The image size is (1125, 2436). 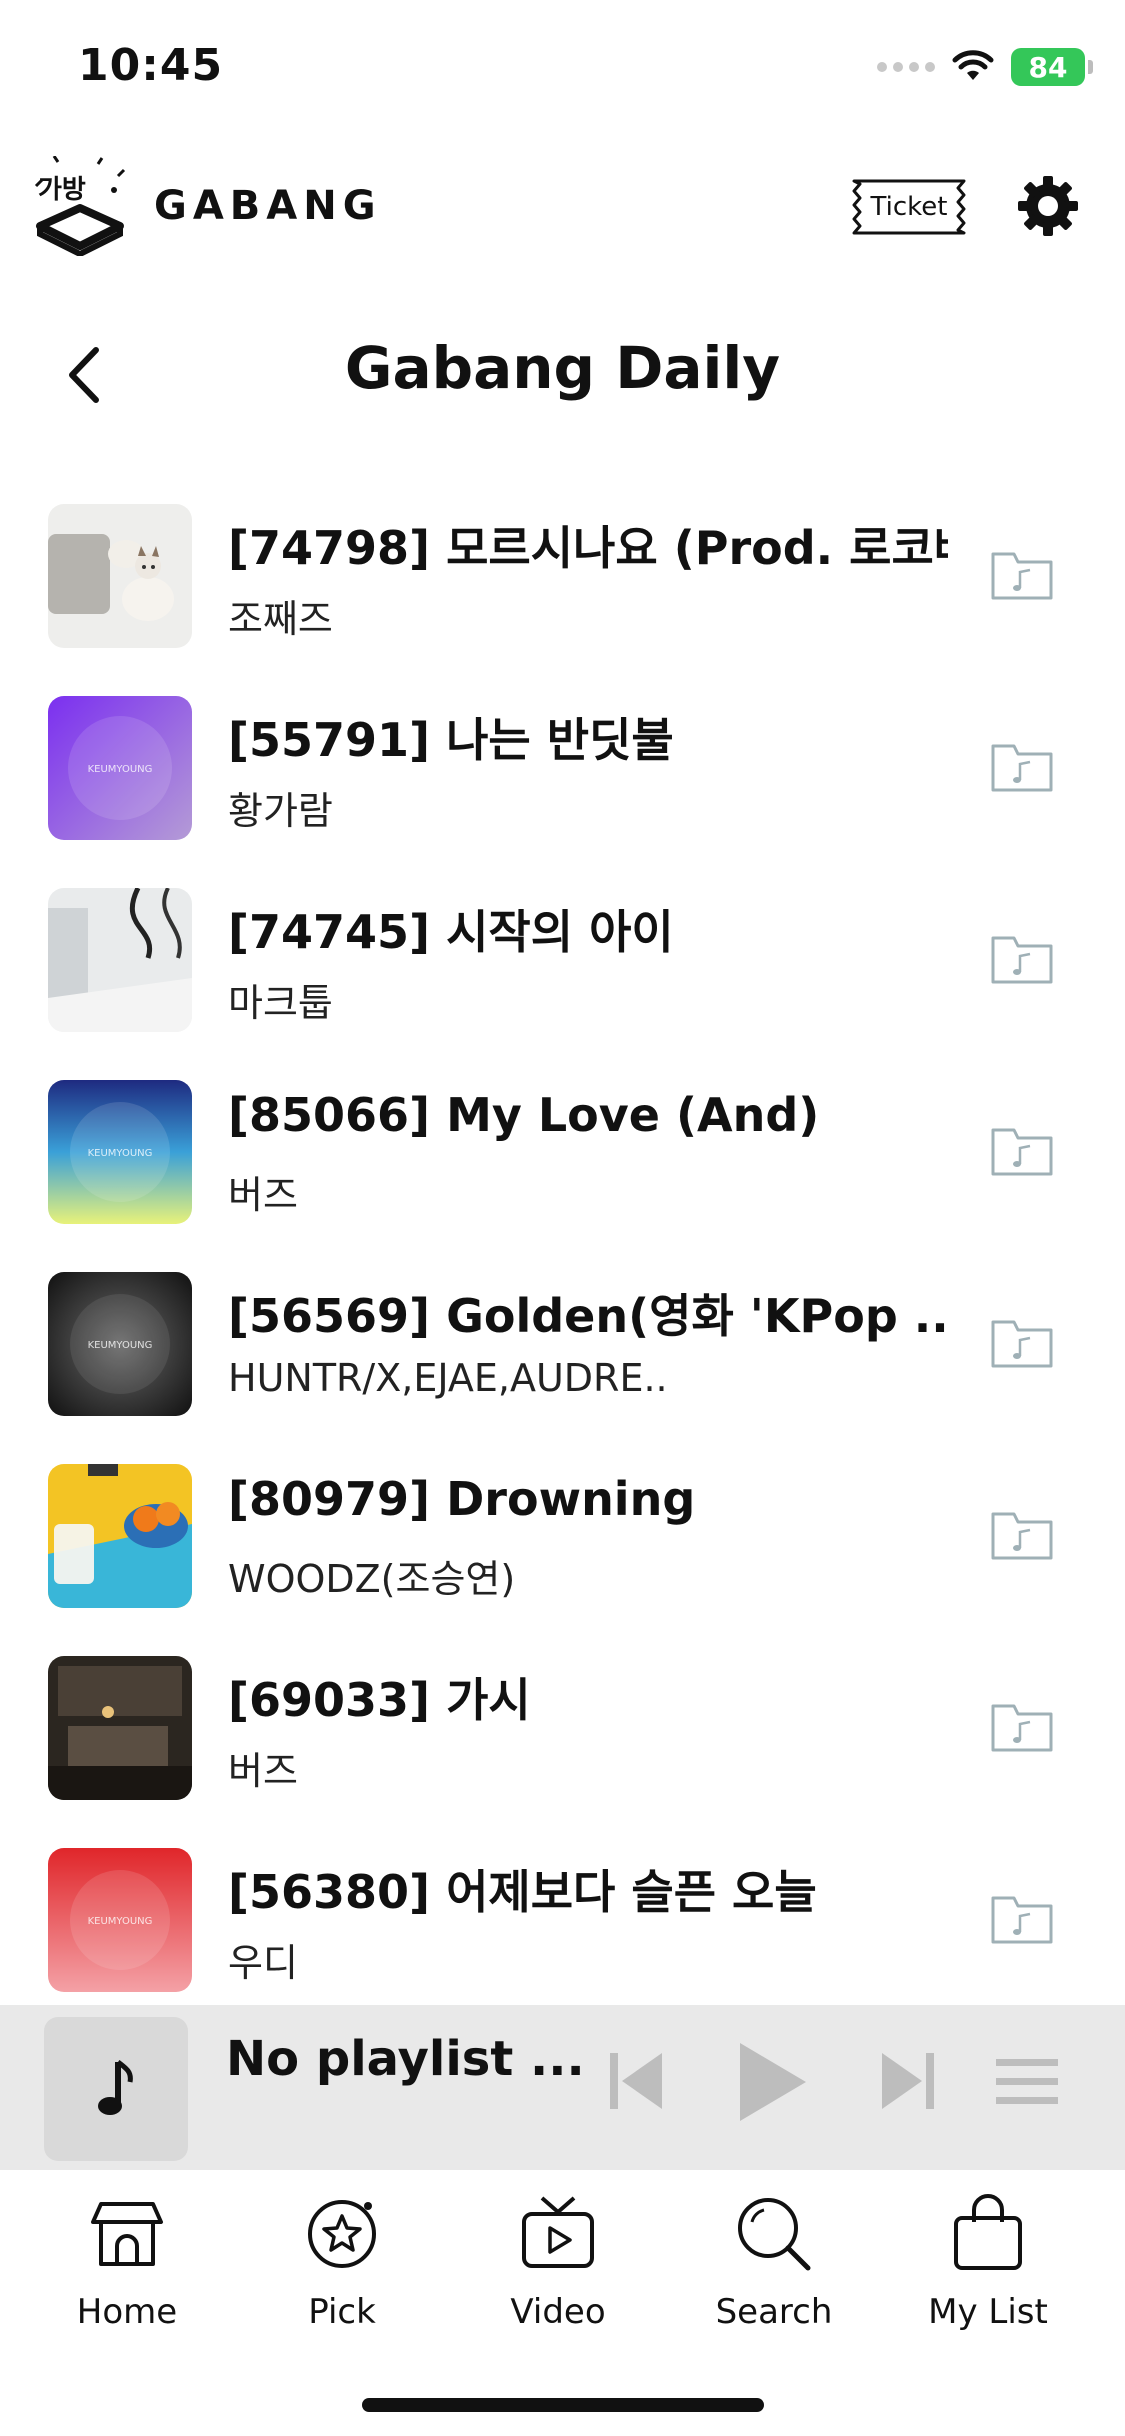 I want to click on gabang-logo: 가방 GABANG, so click(x=205, y=206).